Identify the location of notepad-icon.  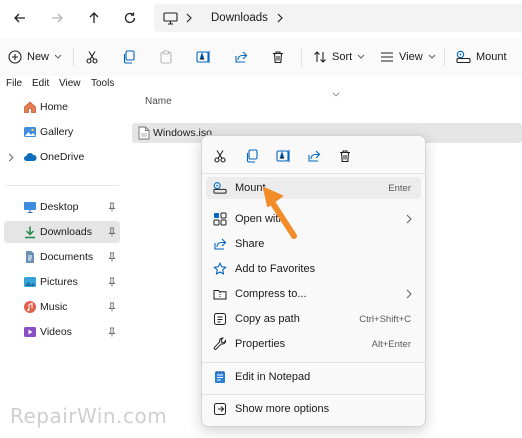
(220, 377).